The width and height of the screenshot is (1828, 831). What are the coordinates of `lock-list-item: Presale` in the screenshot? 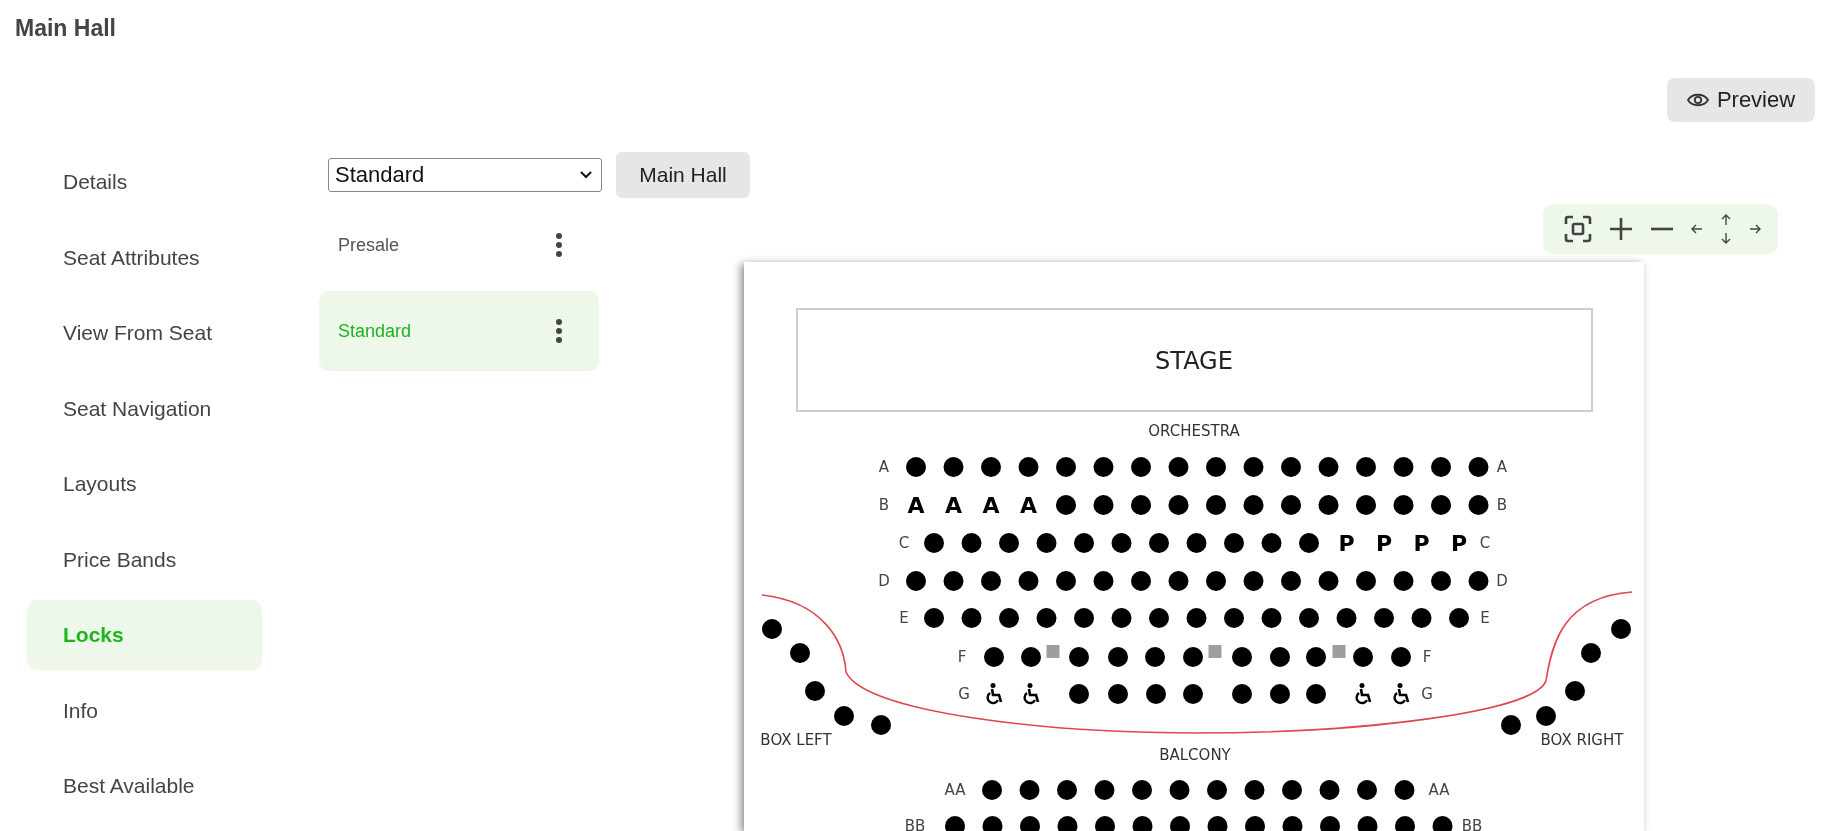 It's located at (459, 245).